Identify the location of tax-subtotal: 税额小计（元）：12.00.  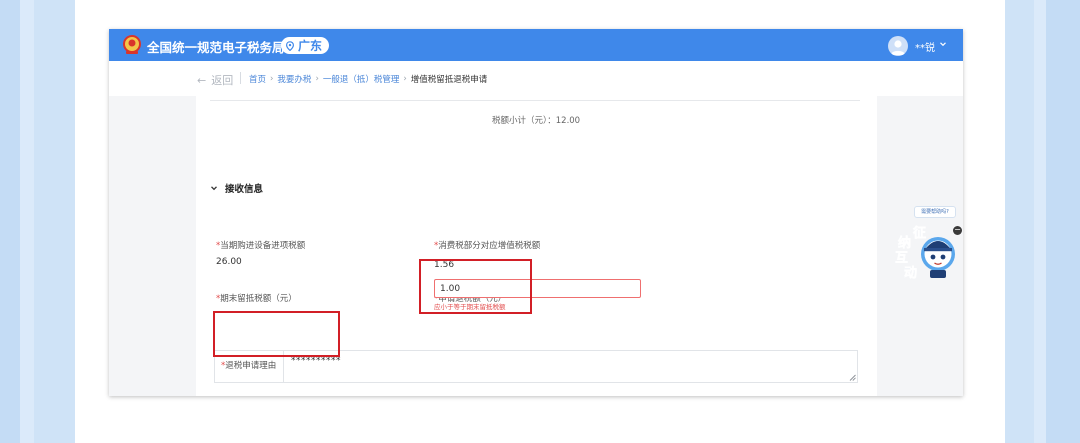
(536, 121).